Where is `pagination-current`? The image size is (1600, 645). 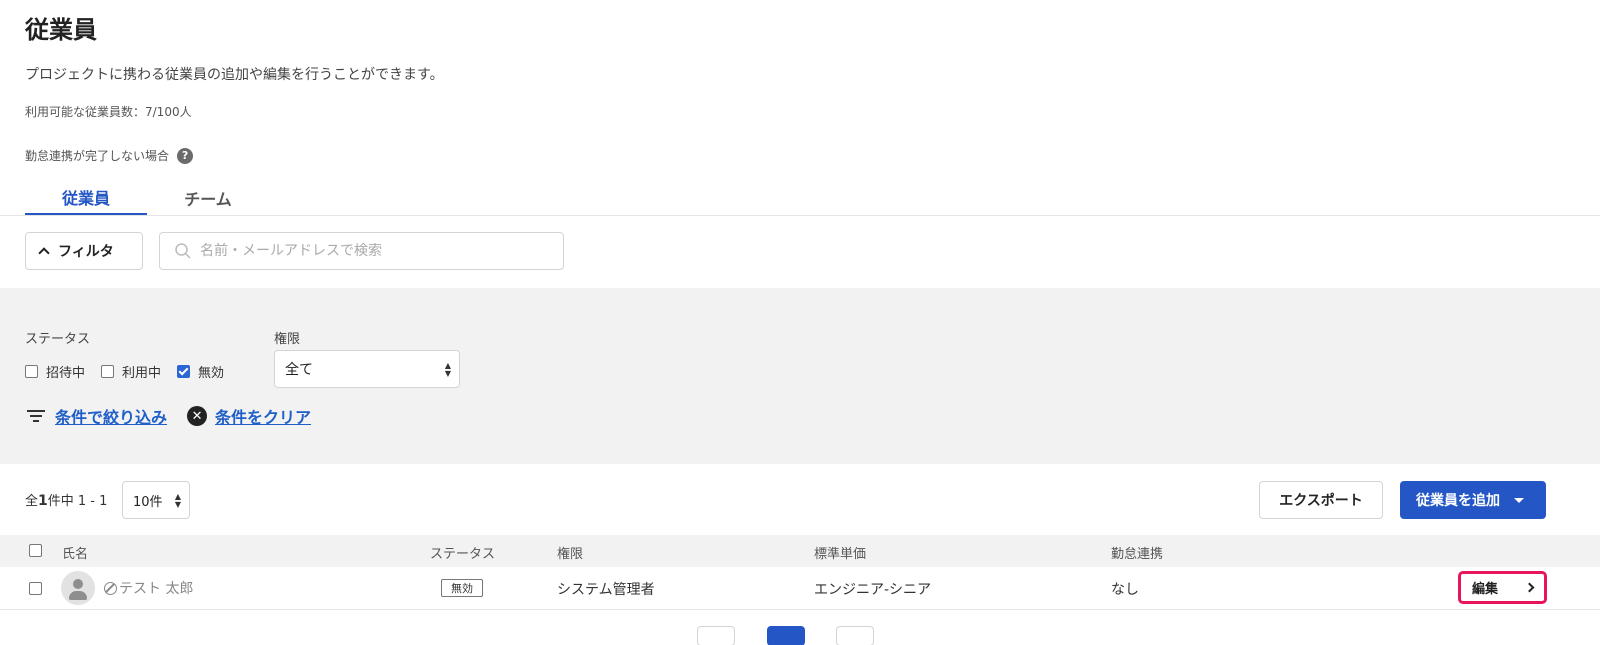 pagination-current is located at coordinates (786, 635).